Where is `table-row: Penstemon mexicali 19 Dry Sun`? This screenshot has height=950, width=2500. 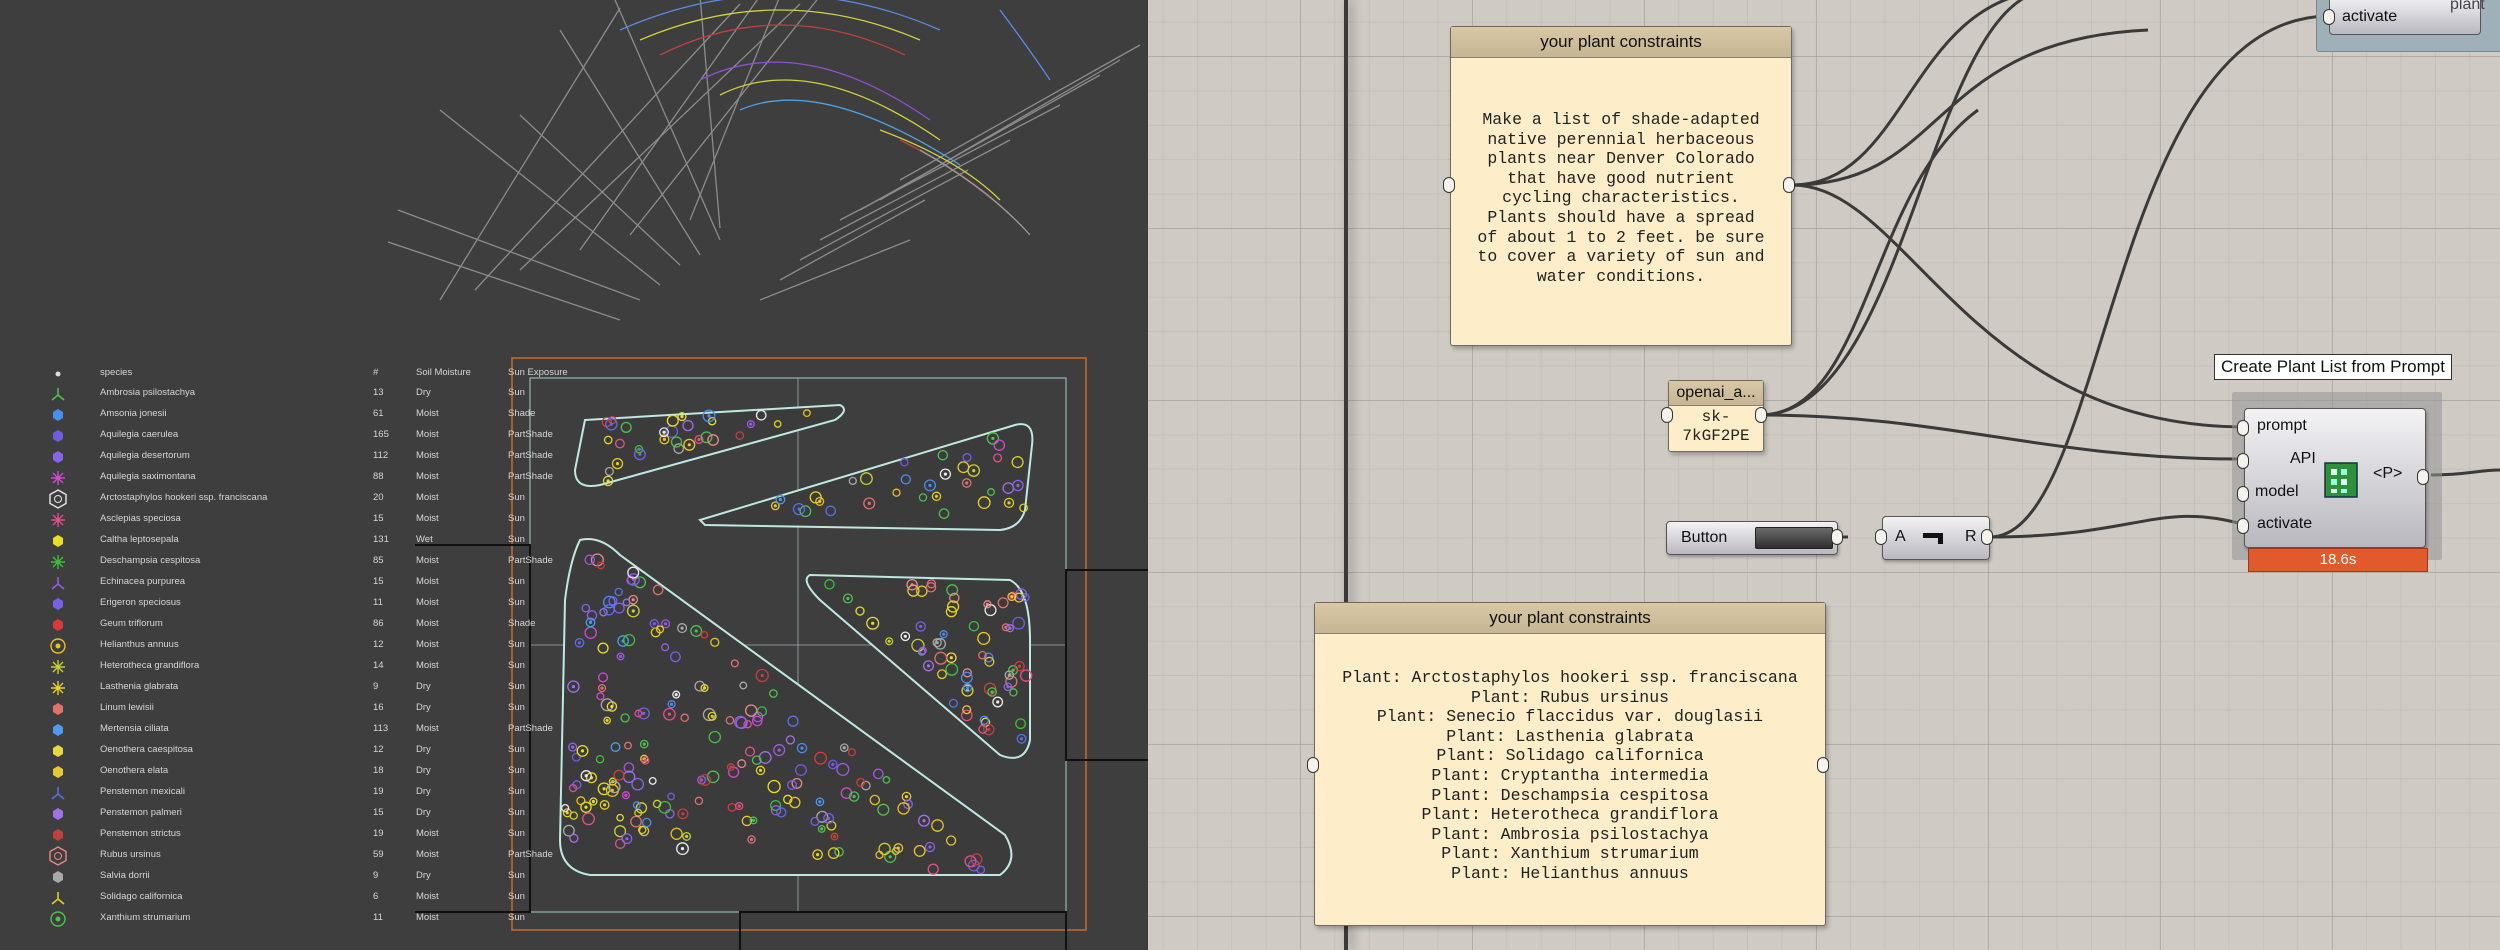
table-row: Penstemon mexicali 19 Dry Sun is located at coordinates (300, 793).